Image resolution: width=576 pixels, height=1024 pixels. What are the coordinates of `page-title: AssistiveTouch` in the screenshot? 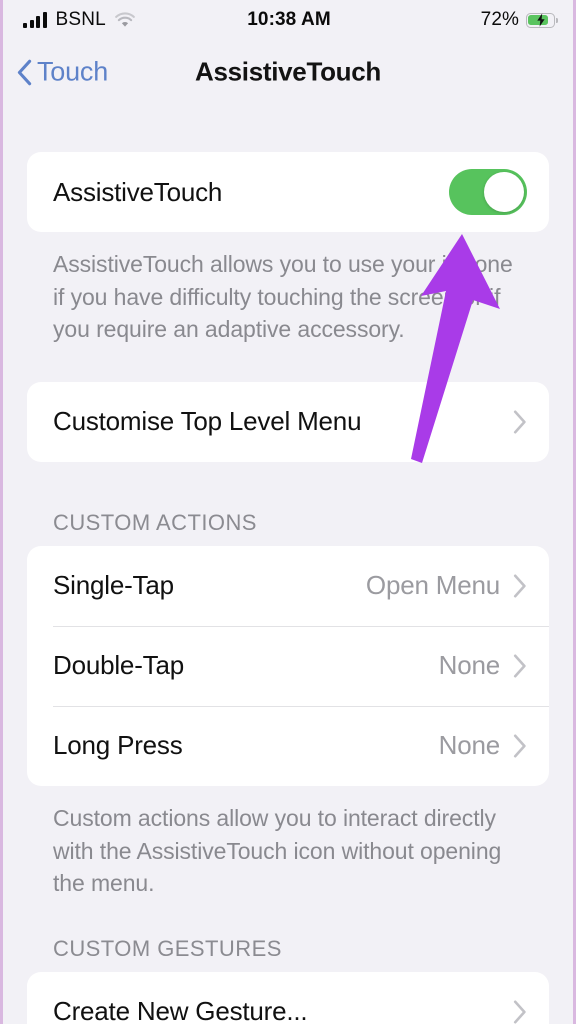 It's located at (288, 71).